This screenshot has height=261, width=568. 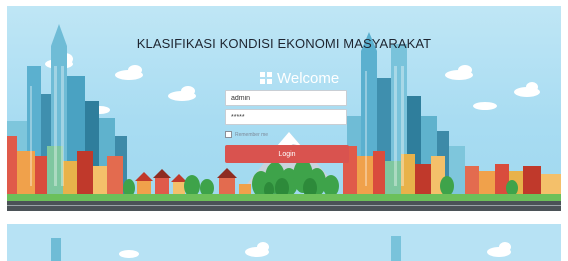 I want to click on remember-label: Remember me, so click(x=252, y=134).